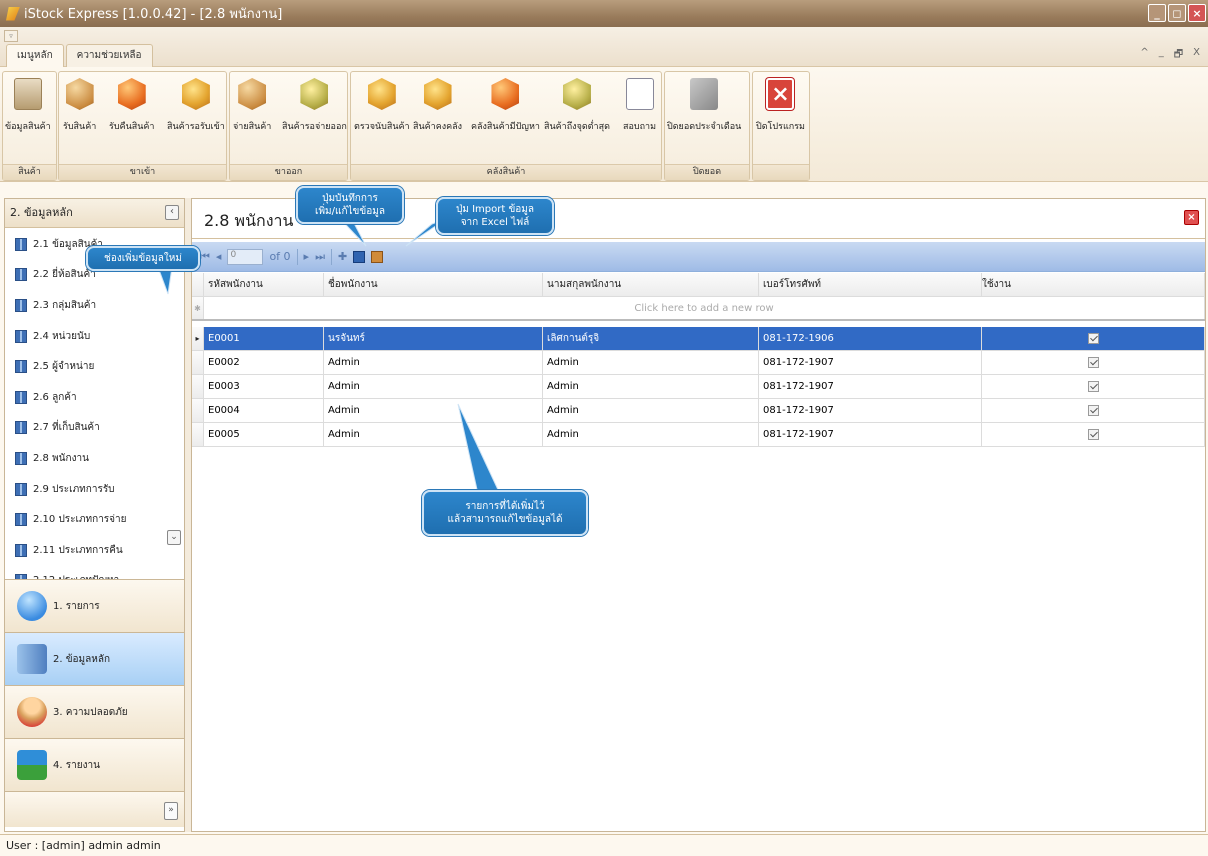 Image resolution: width=1208 pixels, height=856 pixels. Describe the element at coordinates (329, 351) in the screenshot. I see `callout-pointers` at that location.